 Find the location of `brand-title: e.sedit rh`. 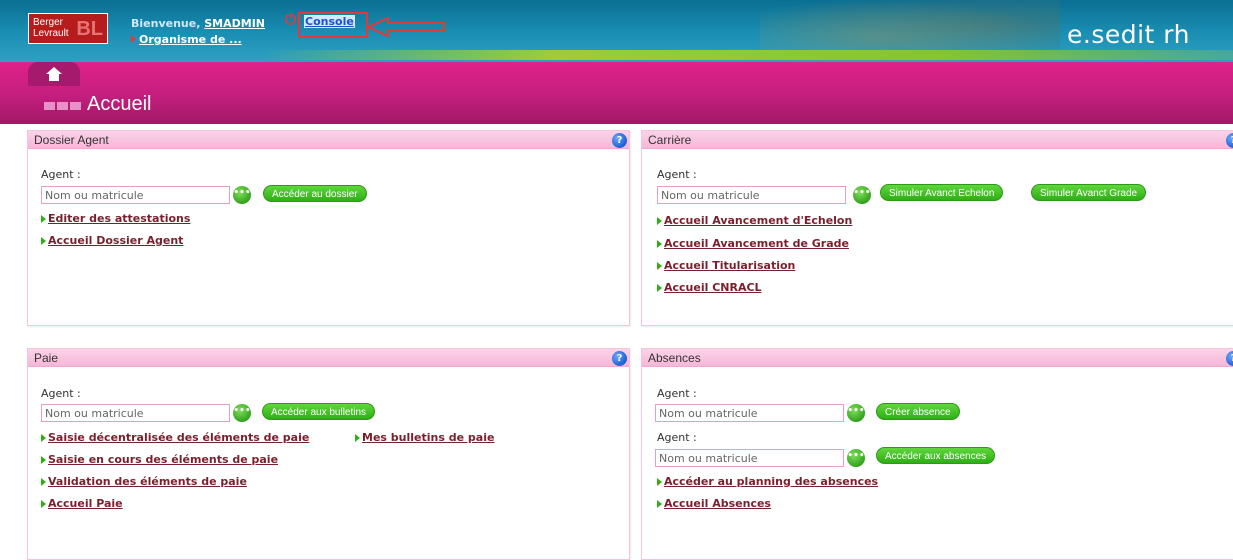

brand-title: e.sedit rh is located at coordinates (1128, 34).